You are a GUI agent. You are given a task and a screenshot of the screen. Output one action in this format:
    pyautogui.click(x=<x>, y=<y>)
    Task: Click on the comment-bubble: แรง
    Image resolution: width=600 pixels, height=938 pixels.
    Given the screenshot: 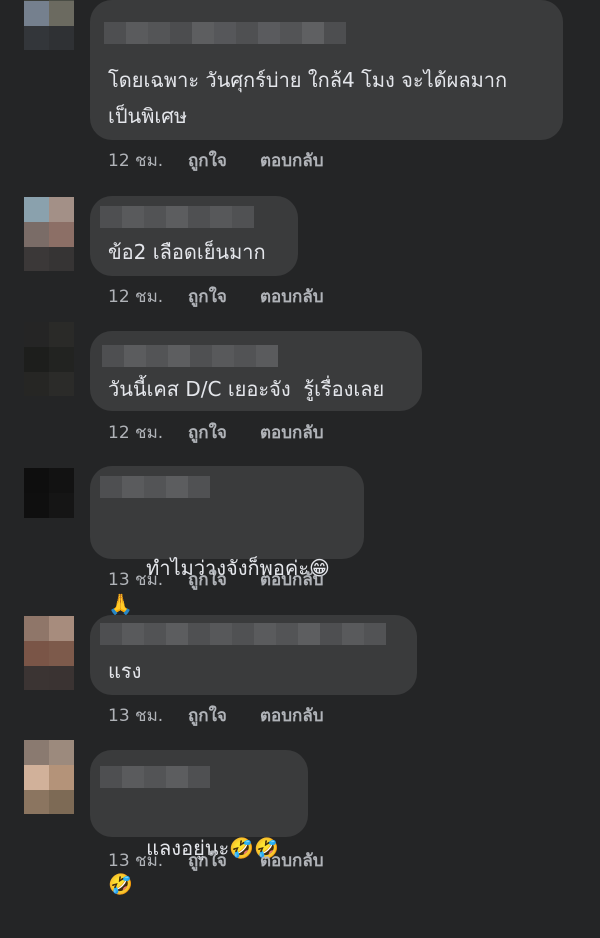 What is the action you would take?
    pyautogui.click(x=253, y=655)
    